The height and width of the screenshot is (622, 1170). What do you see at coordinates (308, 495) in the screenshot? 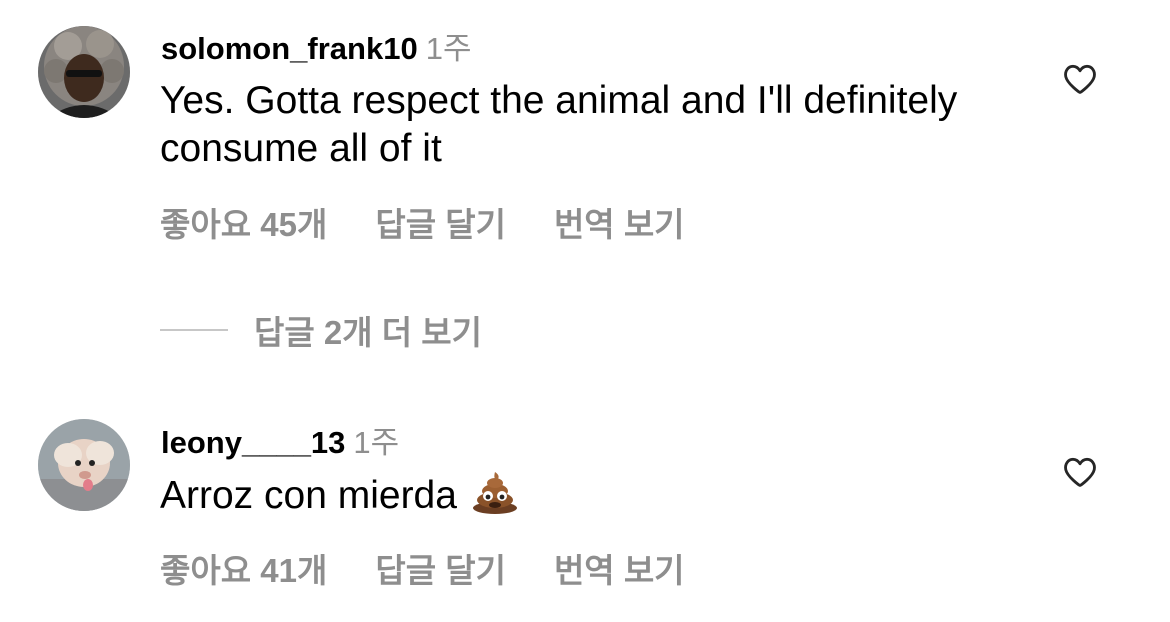
I see `comment-text: Arroz con mierda` at bounding box center [308, 495].